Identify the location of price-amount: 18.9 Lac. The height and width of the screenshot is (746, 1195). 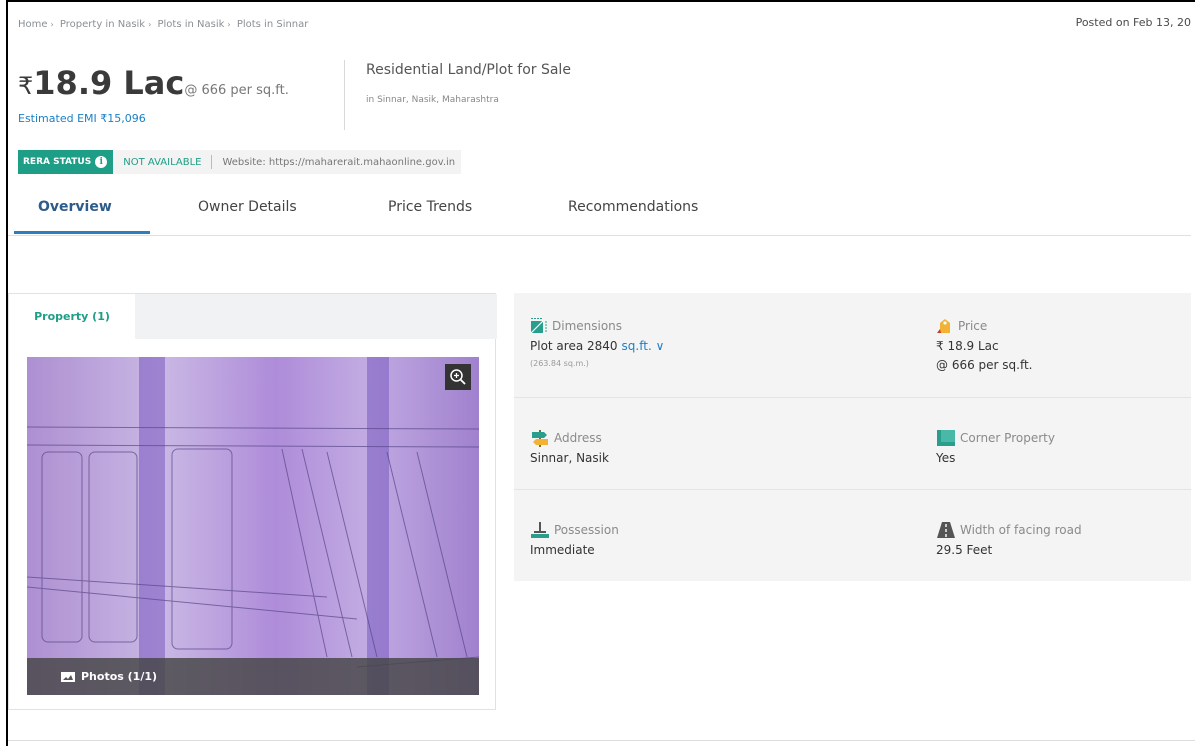
(109, 83).